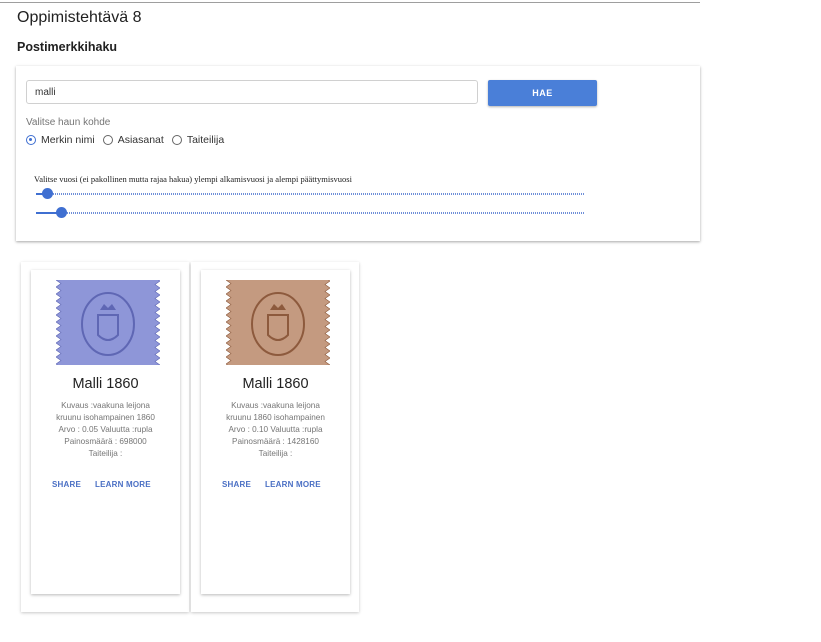 The image size is (821, 642). I want to click on search-target-radio-group: Merkin nimi Asiasanat Taiteilija, so click(129, 140).